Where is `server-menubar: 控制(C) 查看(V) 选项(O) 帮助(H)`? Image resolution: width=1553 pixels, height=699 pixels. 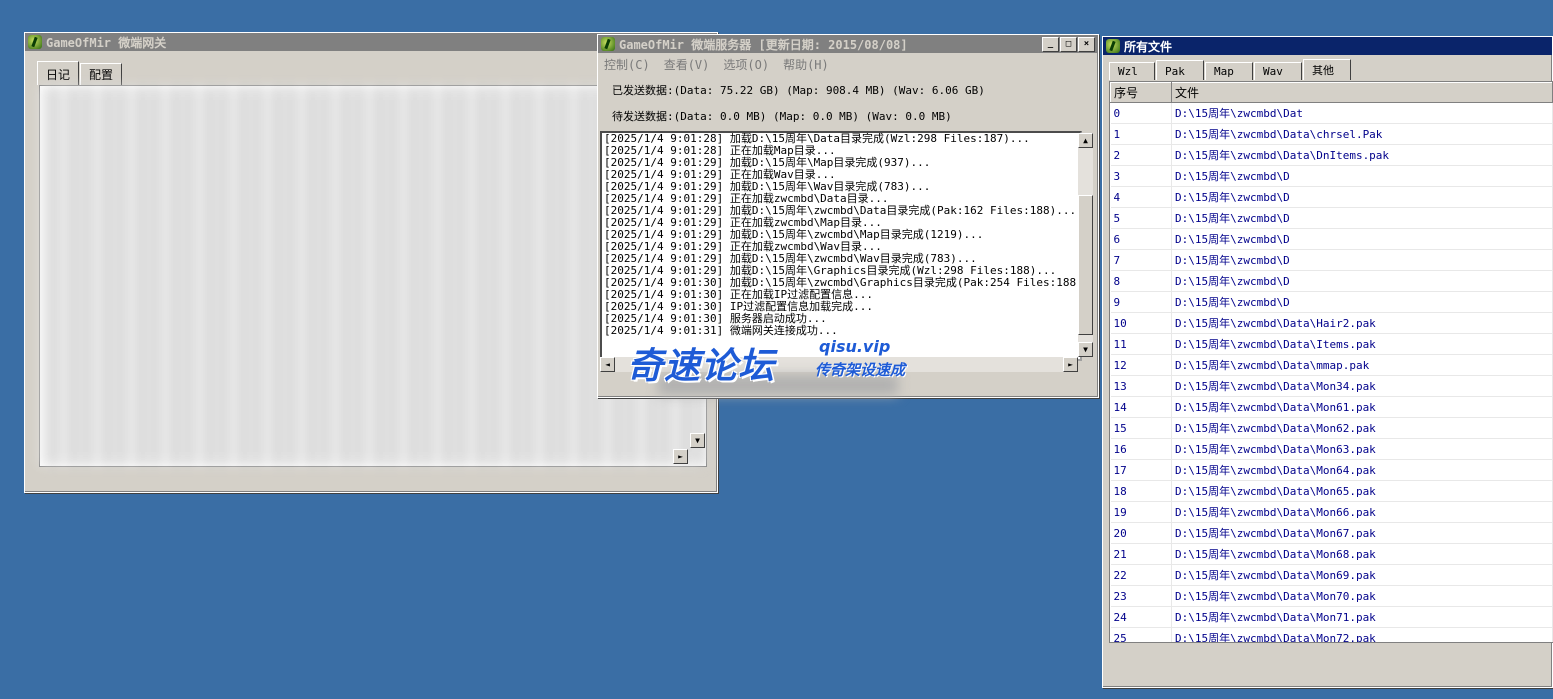
server-menubar: 控制(C) 查看(V) 选项(O) 帮助(H) is located at coordinates (848, 64).